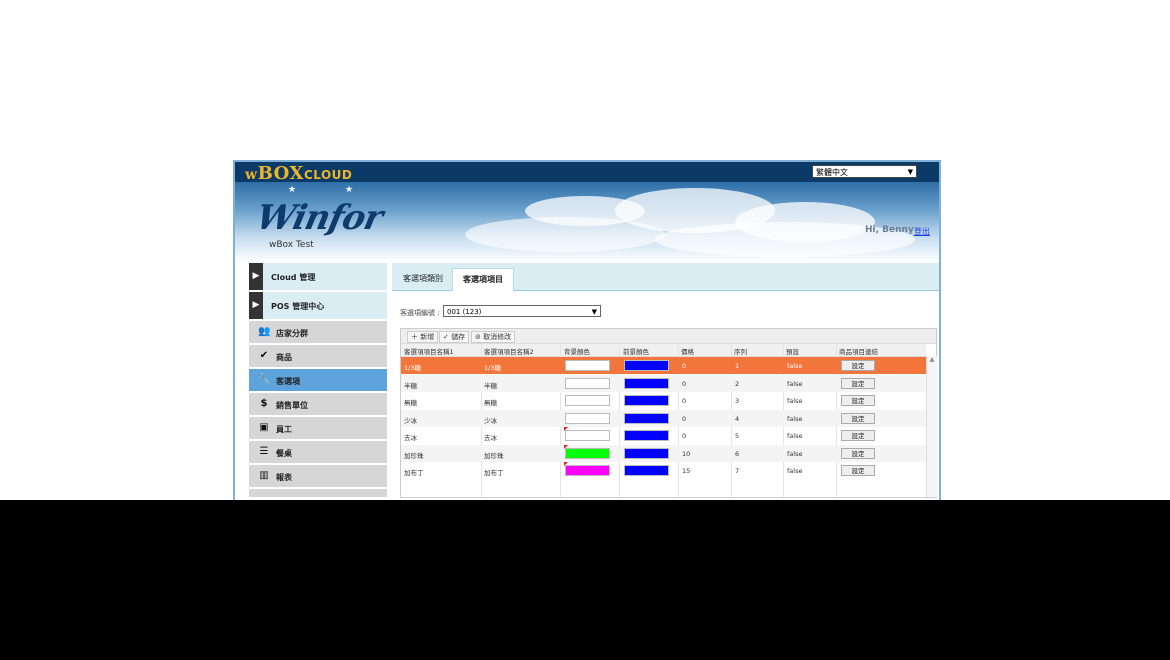  Describe the element at coordinates (737, 419) in the screenshot. I see `sequence-cell: 4` at that location.